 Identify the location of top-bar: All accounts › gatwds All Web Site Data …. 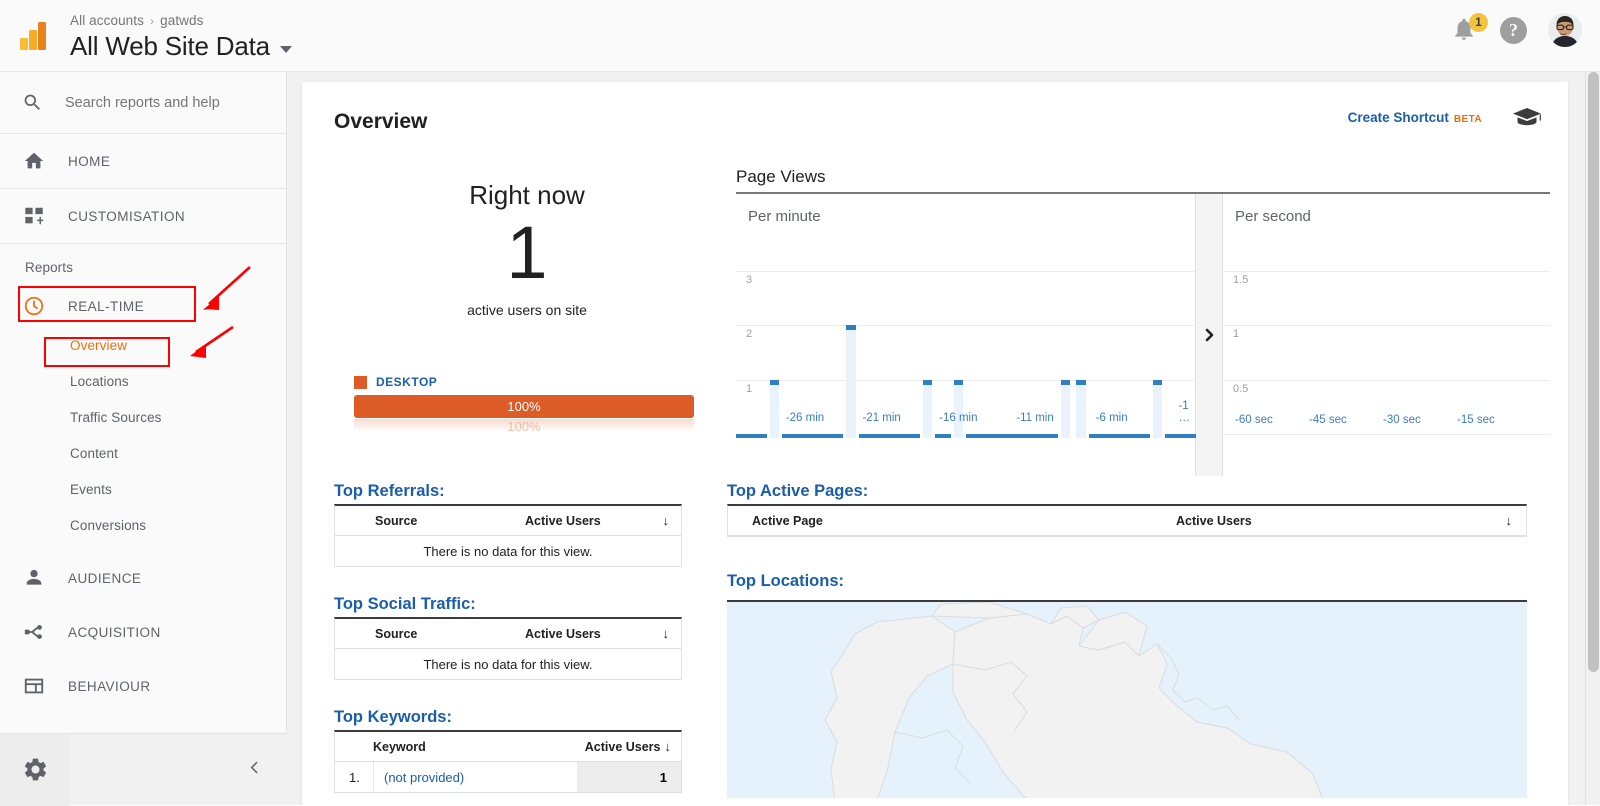
(800, 36).